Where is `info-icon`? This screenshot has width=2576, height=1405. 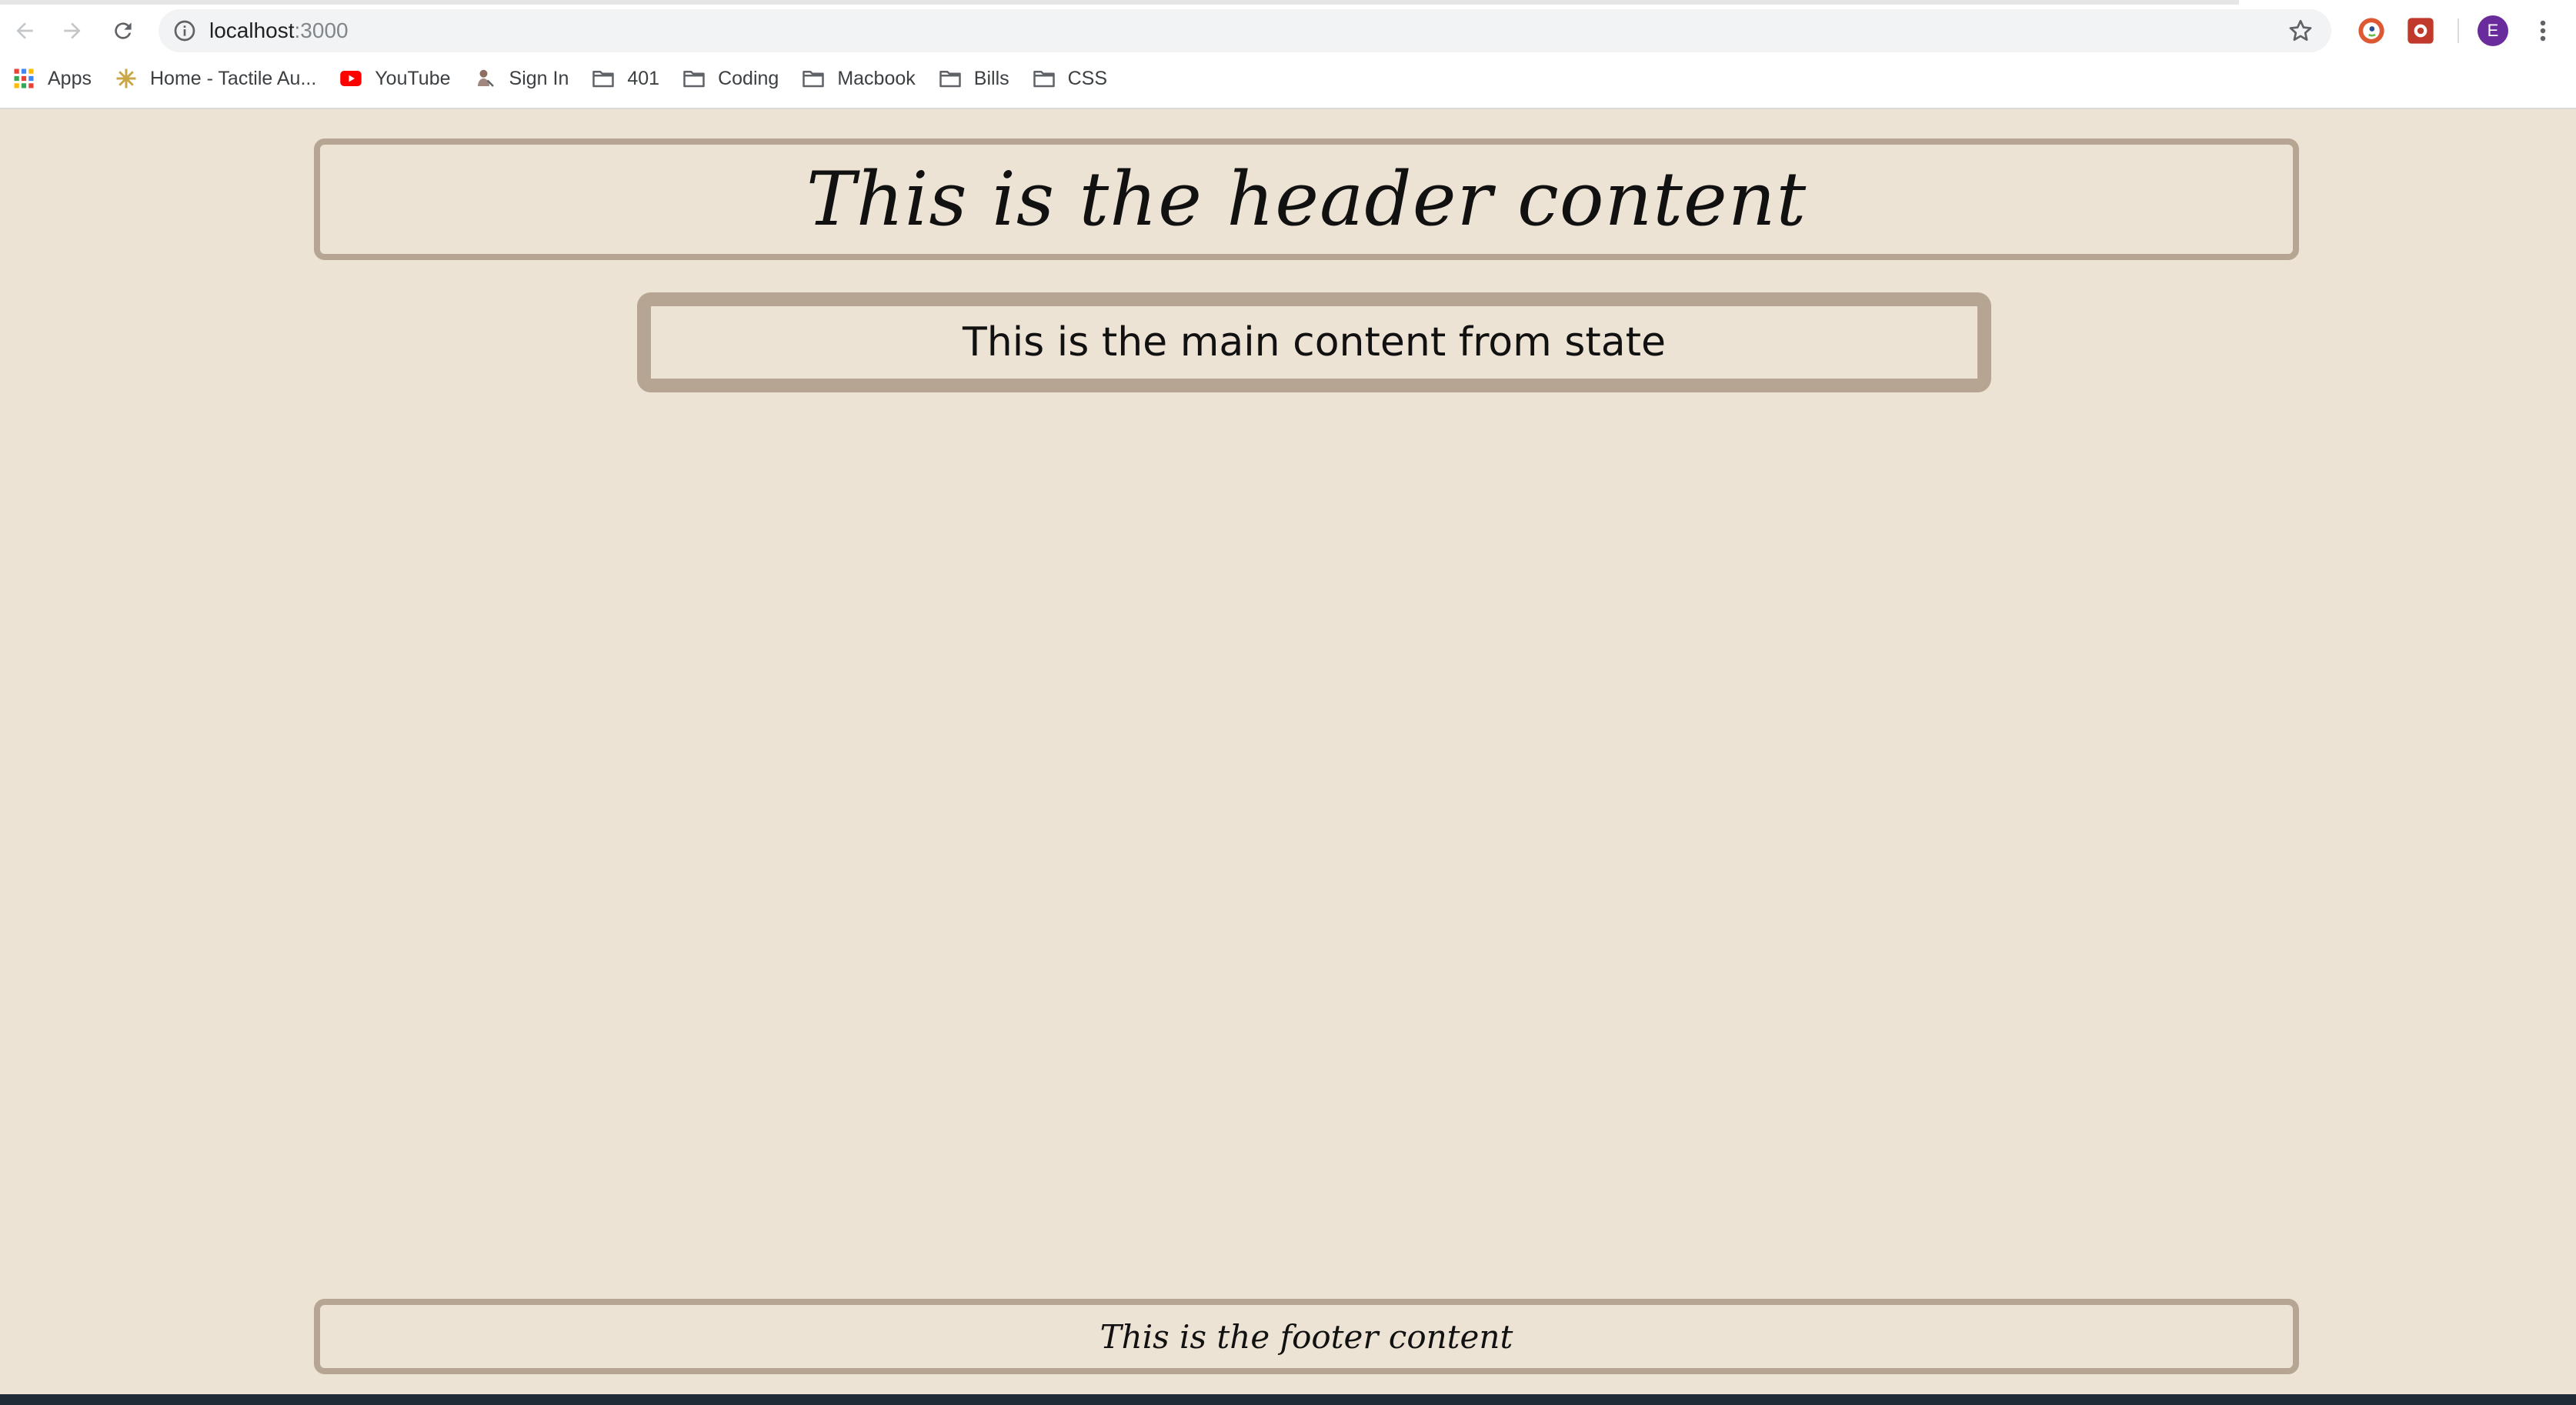 info-icon is located at coordinates (185, 31).